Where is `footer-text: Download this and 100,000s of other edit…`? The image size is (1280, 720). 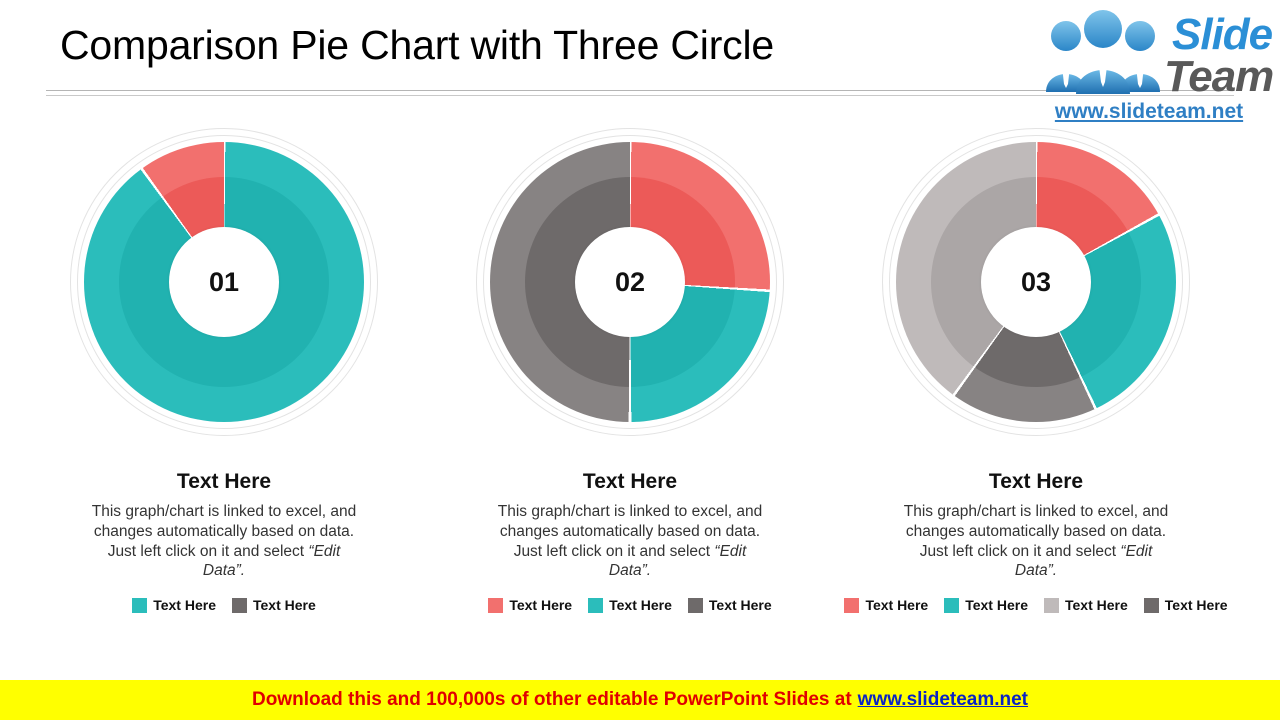
footer-text: Download this and 100,000s of other edit… is located at coordinates (551, 699).